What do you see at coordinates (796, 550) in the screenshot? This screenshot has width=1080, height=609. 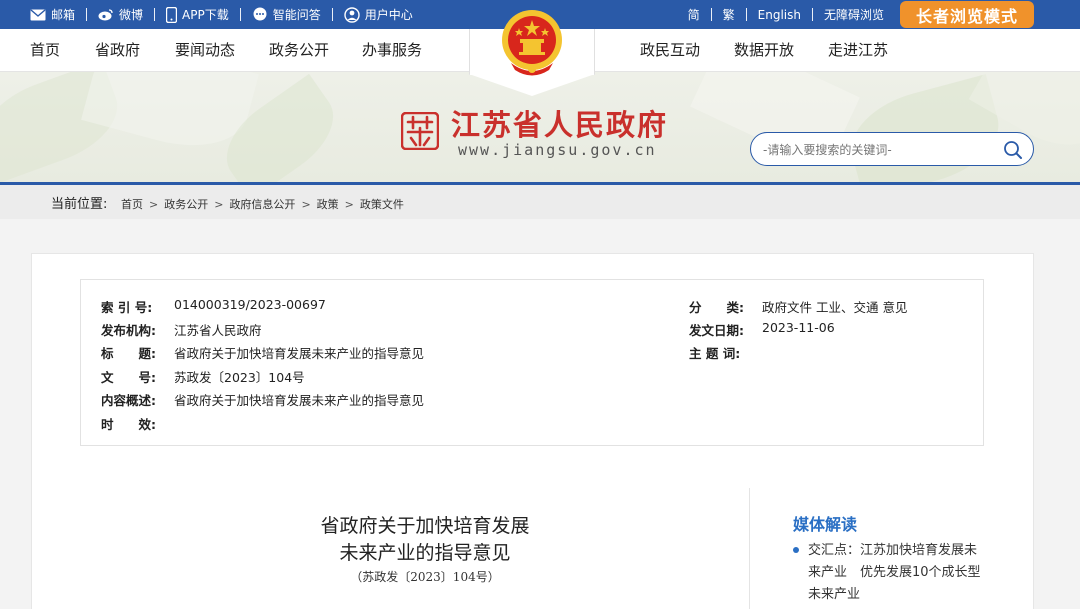 I see `bullet-icon` at bounding box center [796, 550].